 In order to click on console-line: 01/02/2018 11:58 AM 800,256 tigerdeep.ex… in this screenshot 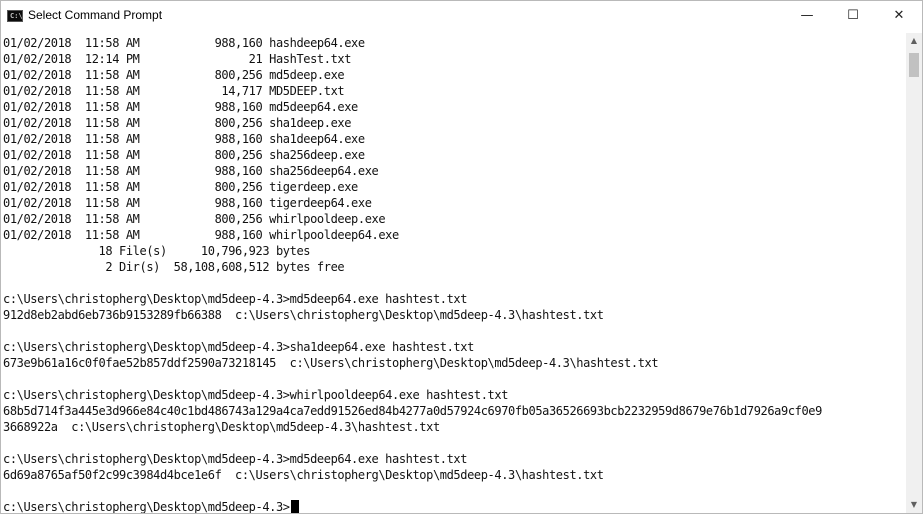, I will do `click(180, 187)`.